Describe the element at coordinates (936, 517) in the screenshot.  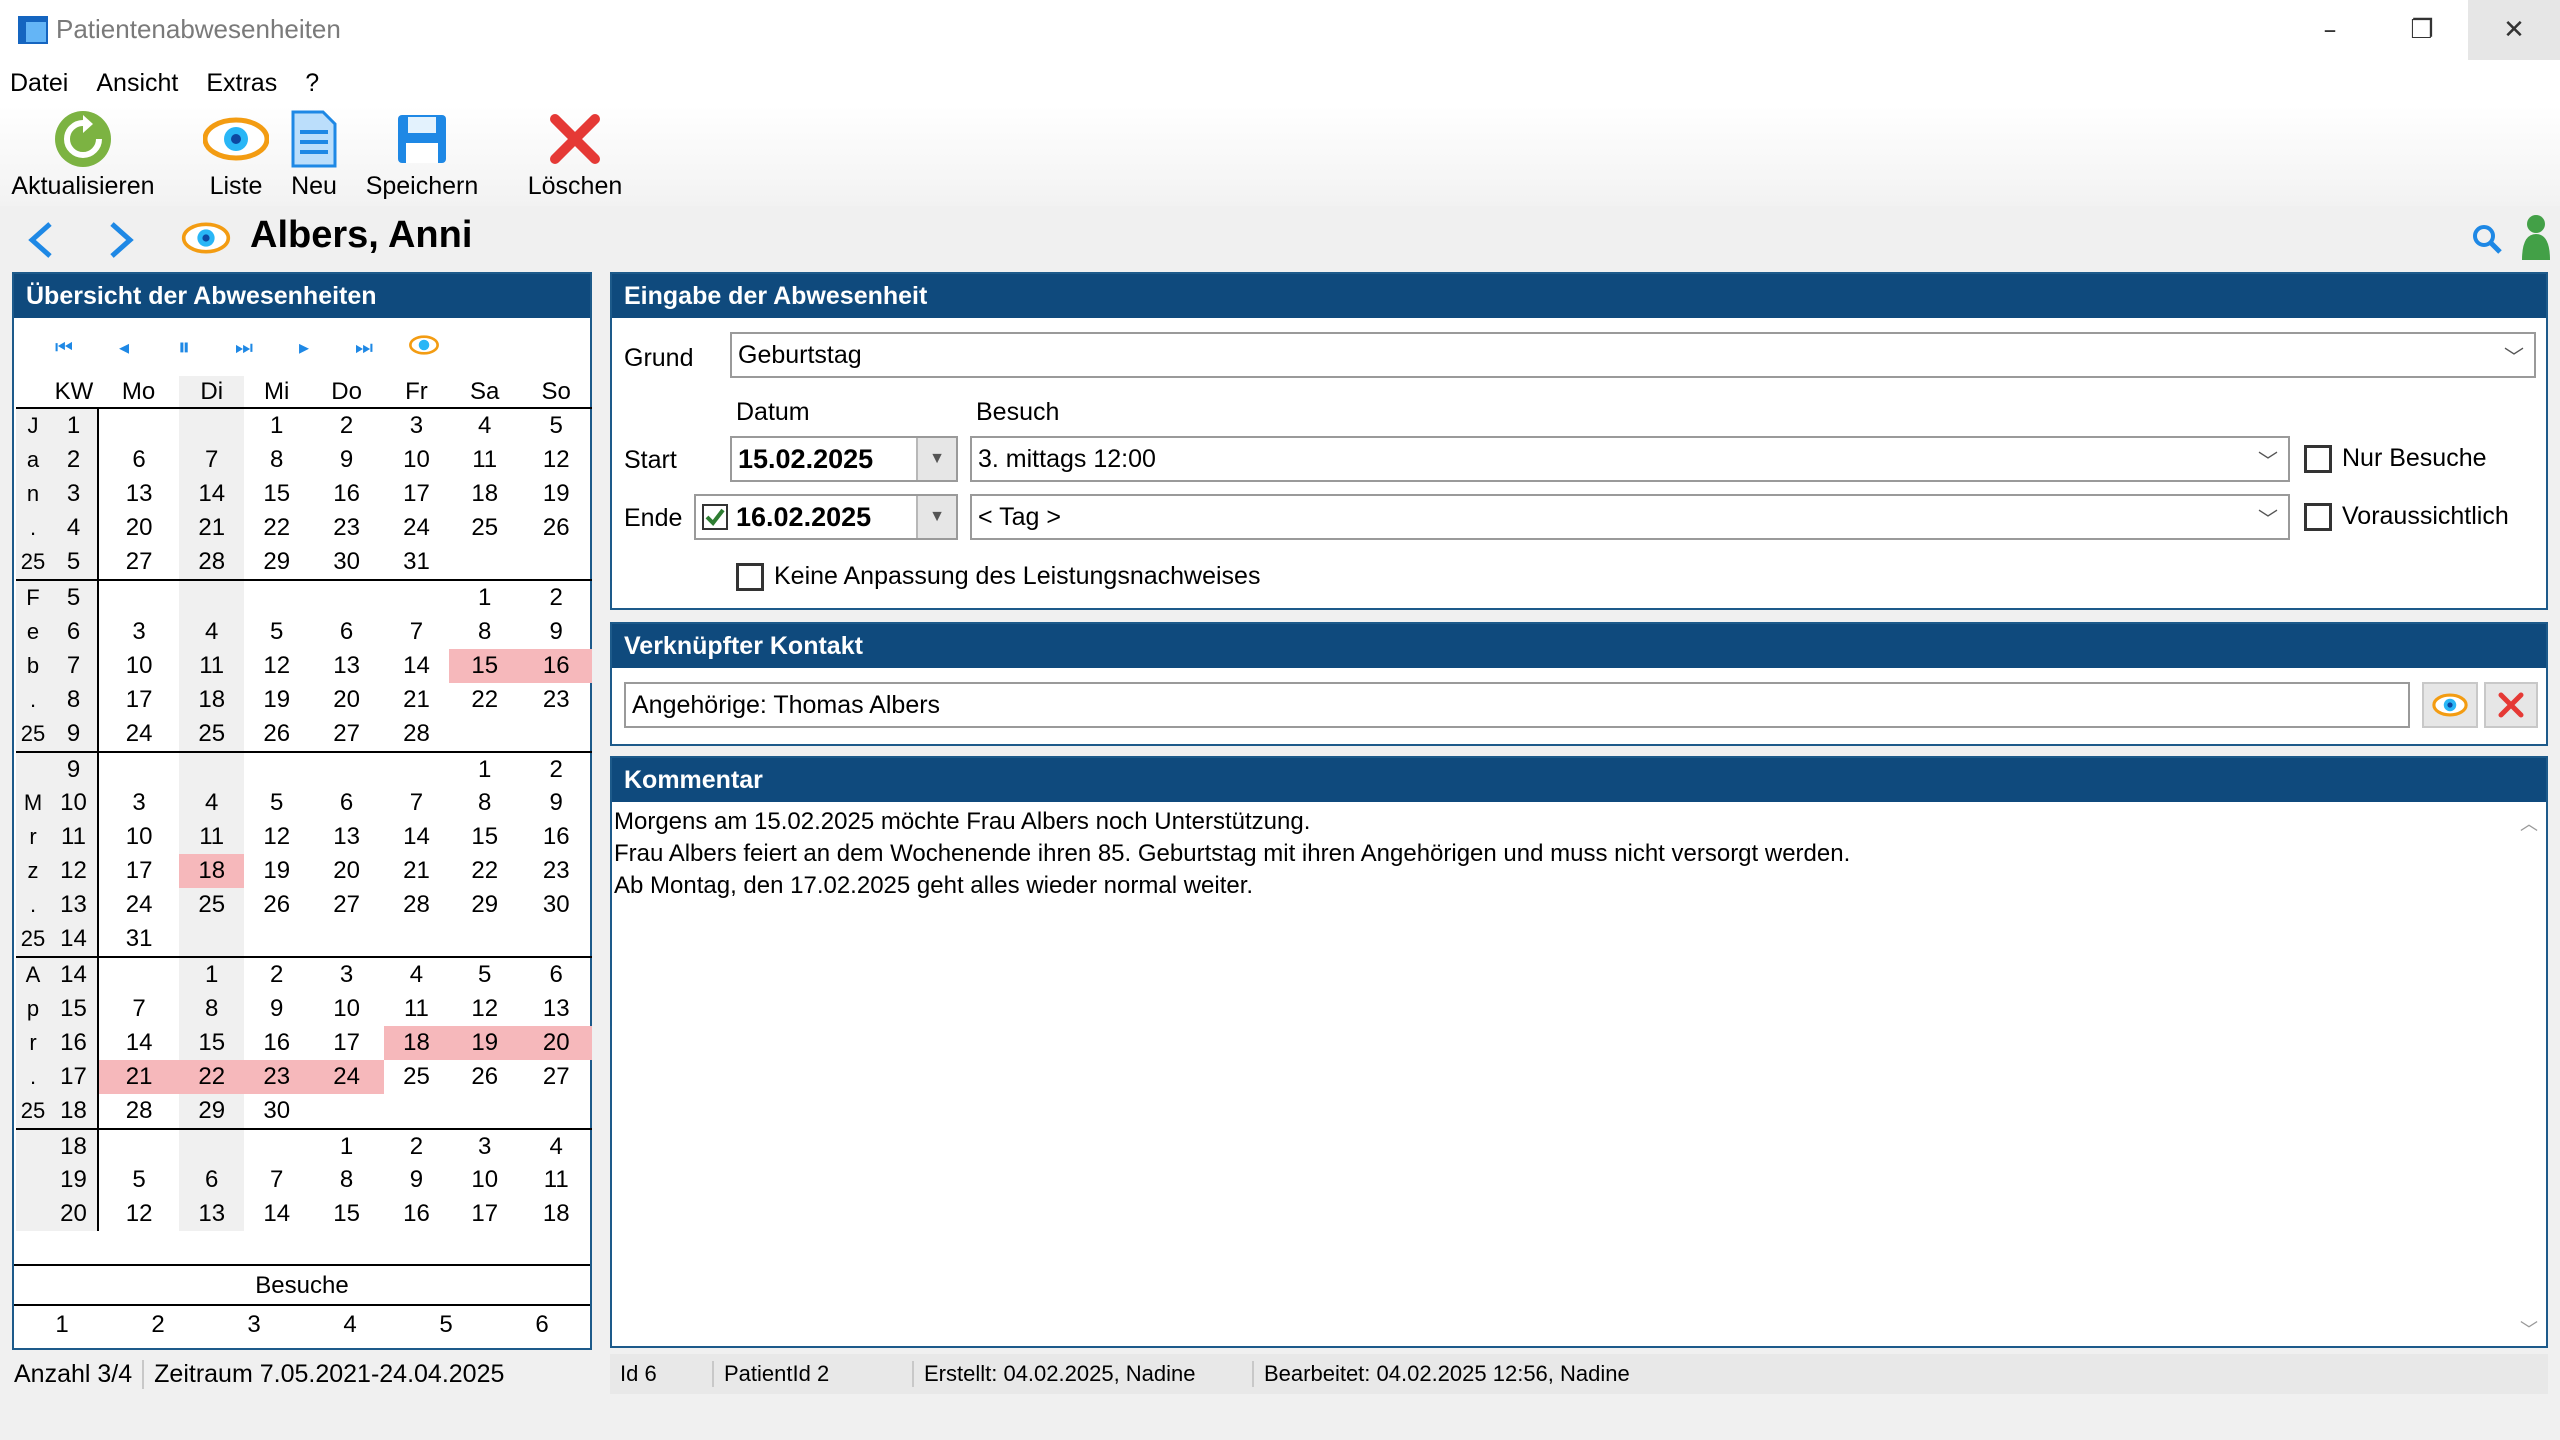
I see `end-date-dropdown-icon: ▼` at that location.